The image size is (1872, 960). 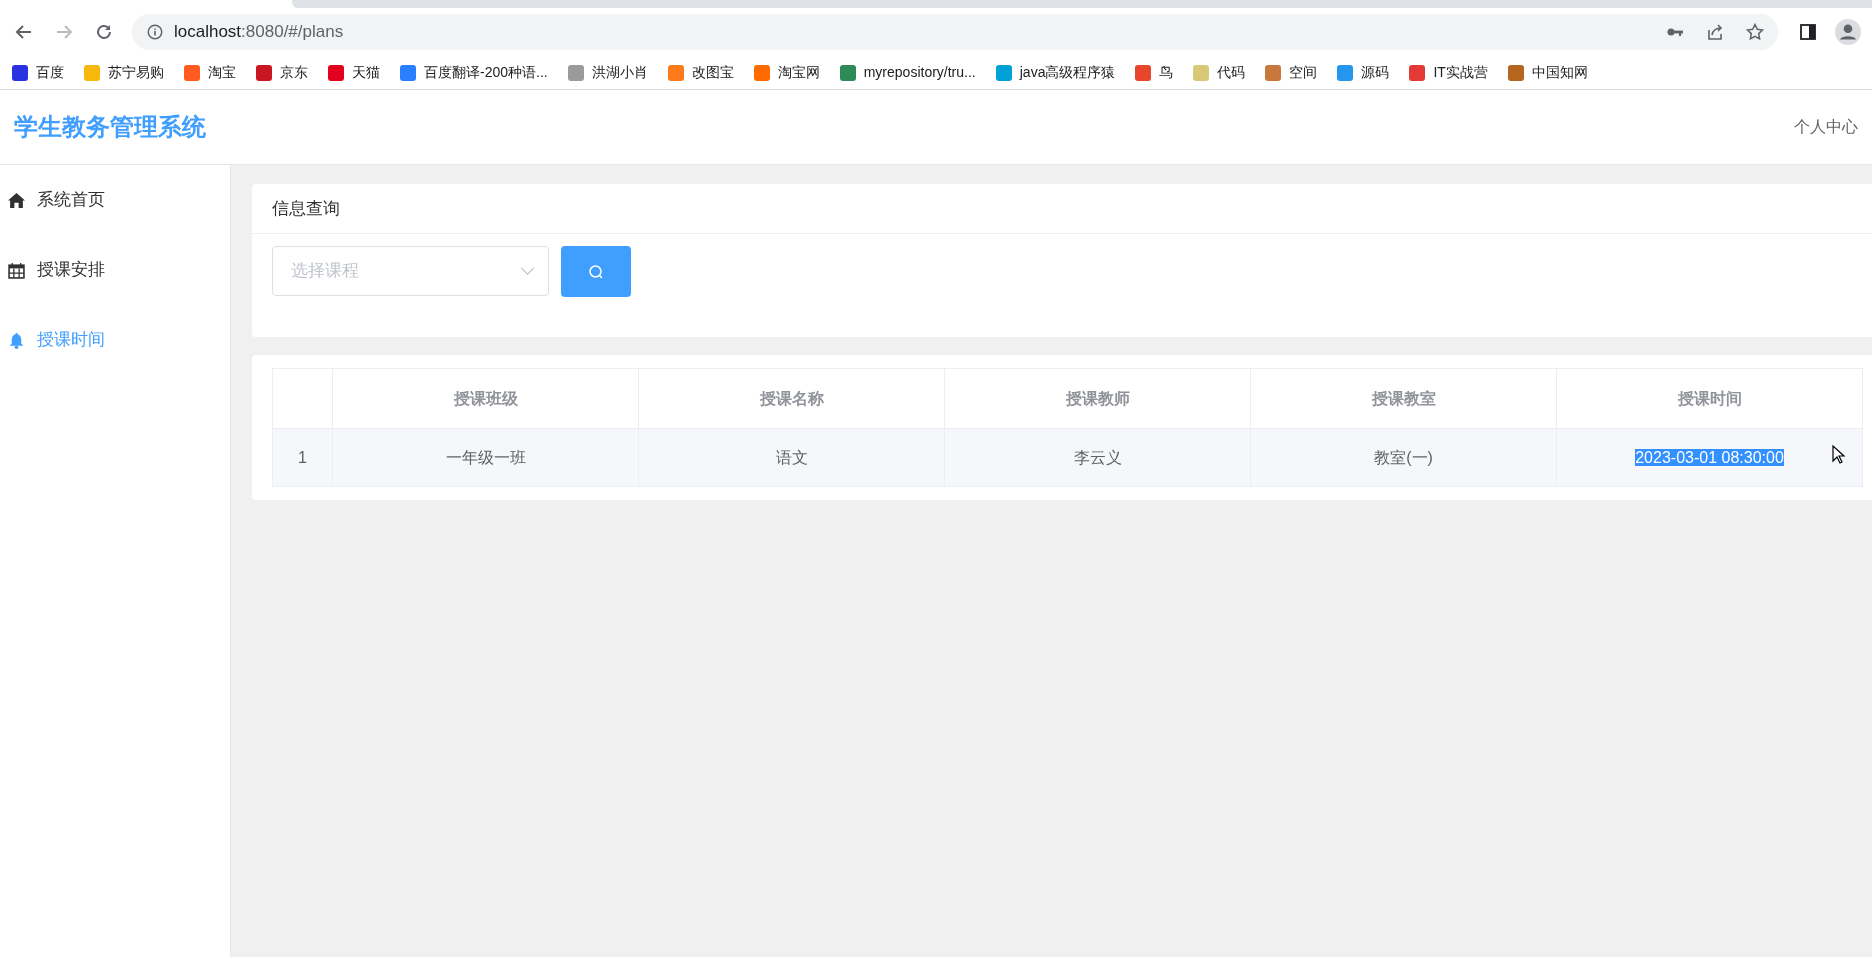 I want to click on course-select: 选择课程, so click(x=410, y=271).